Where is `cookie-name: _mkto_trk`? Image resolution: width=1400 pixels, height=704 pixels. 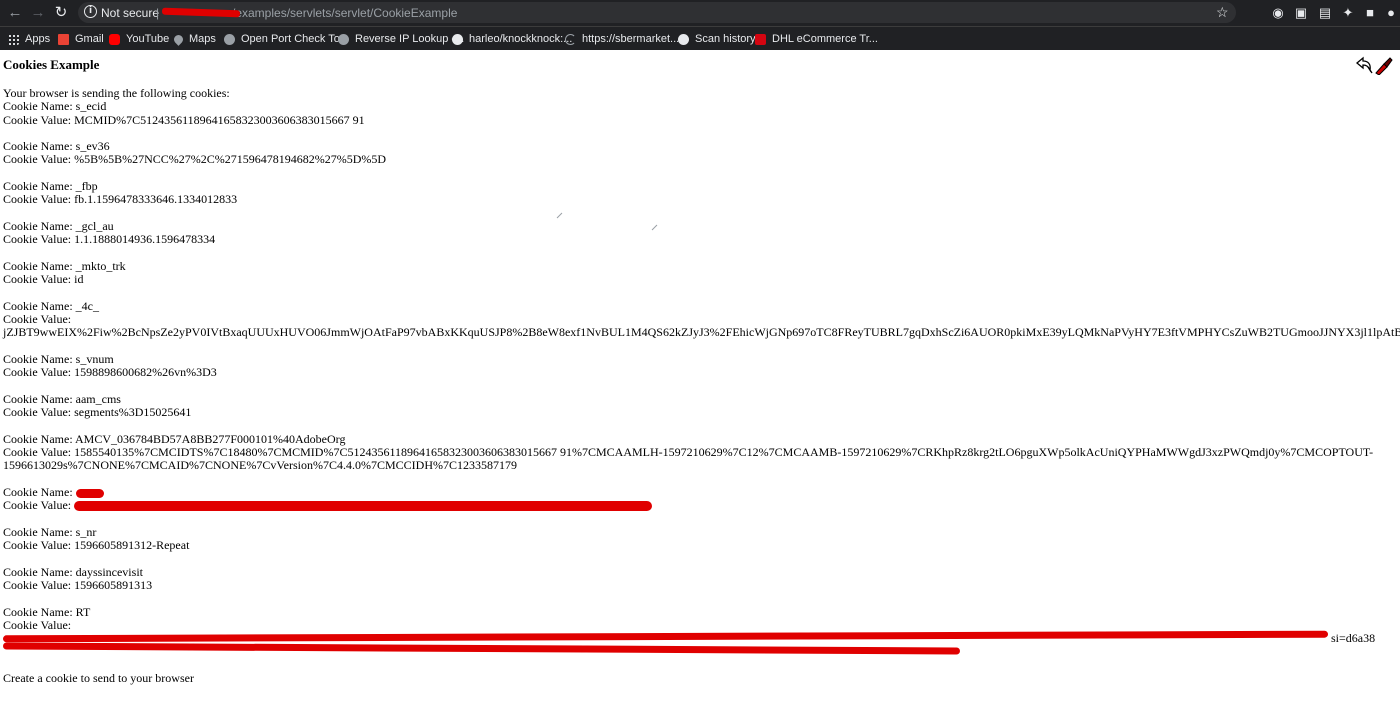 cookie-name: _mkto_trk is located at coordinates (100, 265).